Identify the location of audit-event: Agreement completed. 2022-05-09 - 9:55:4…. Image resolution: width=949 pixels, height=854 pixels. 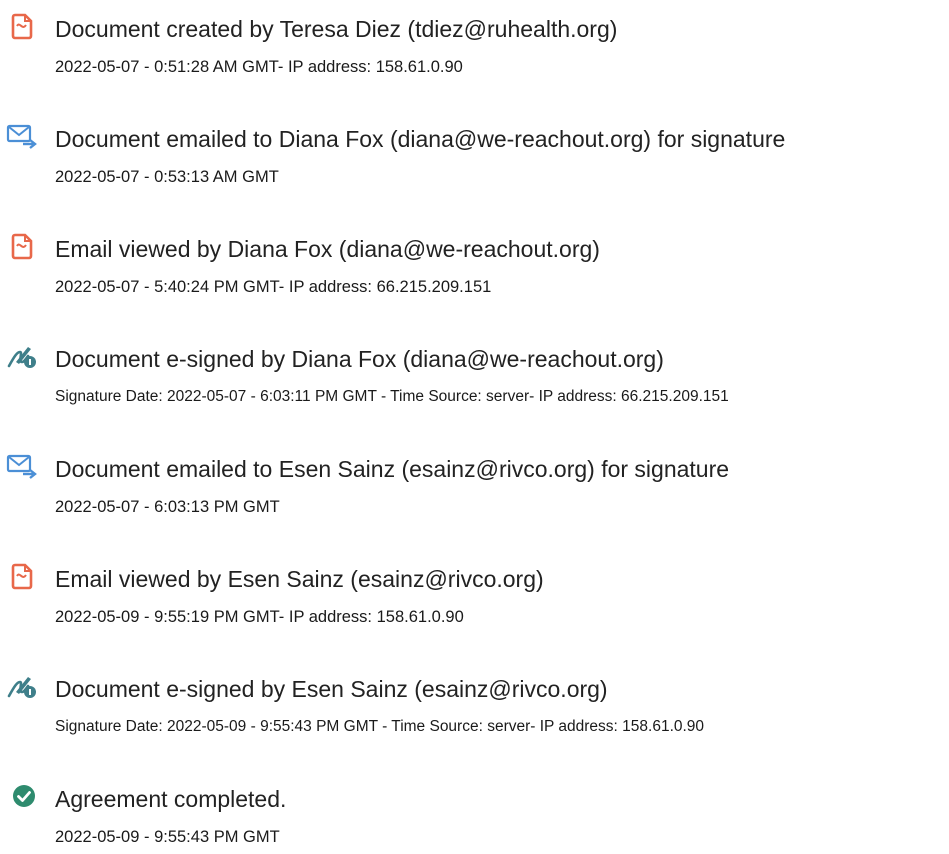
(474, 814).